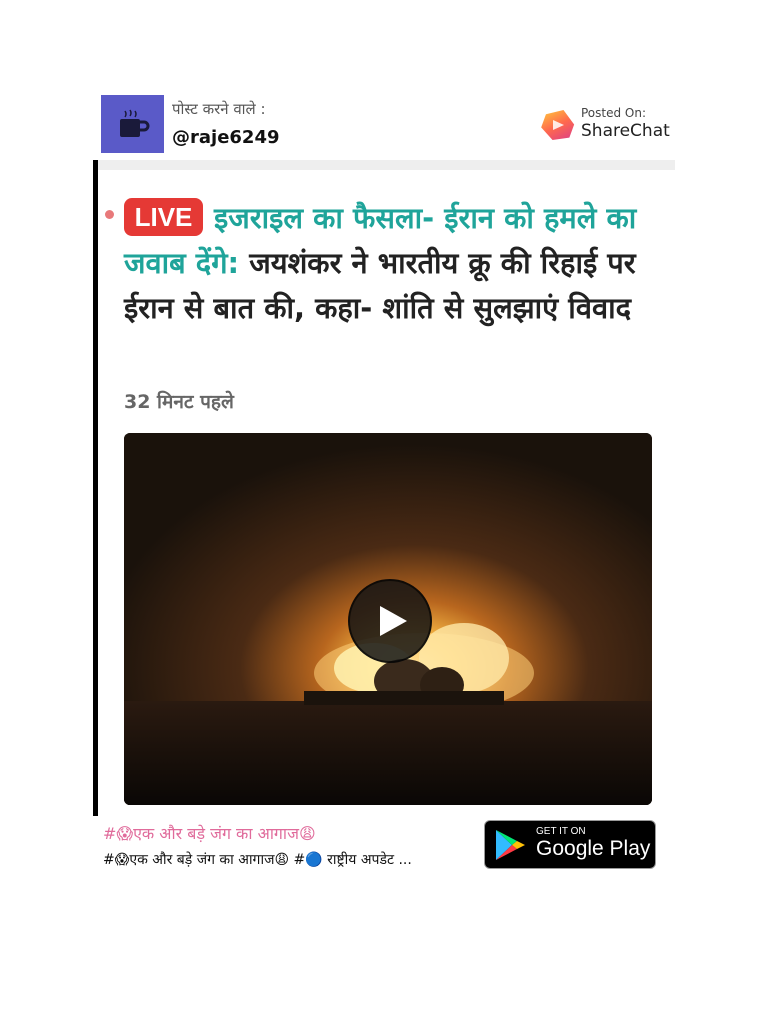  Describe the element at coordinates (510, 845) in the screenshot. I see `google-play-icon` at that location.